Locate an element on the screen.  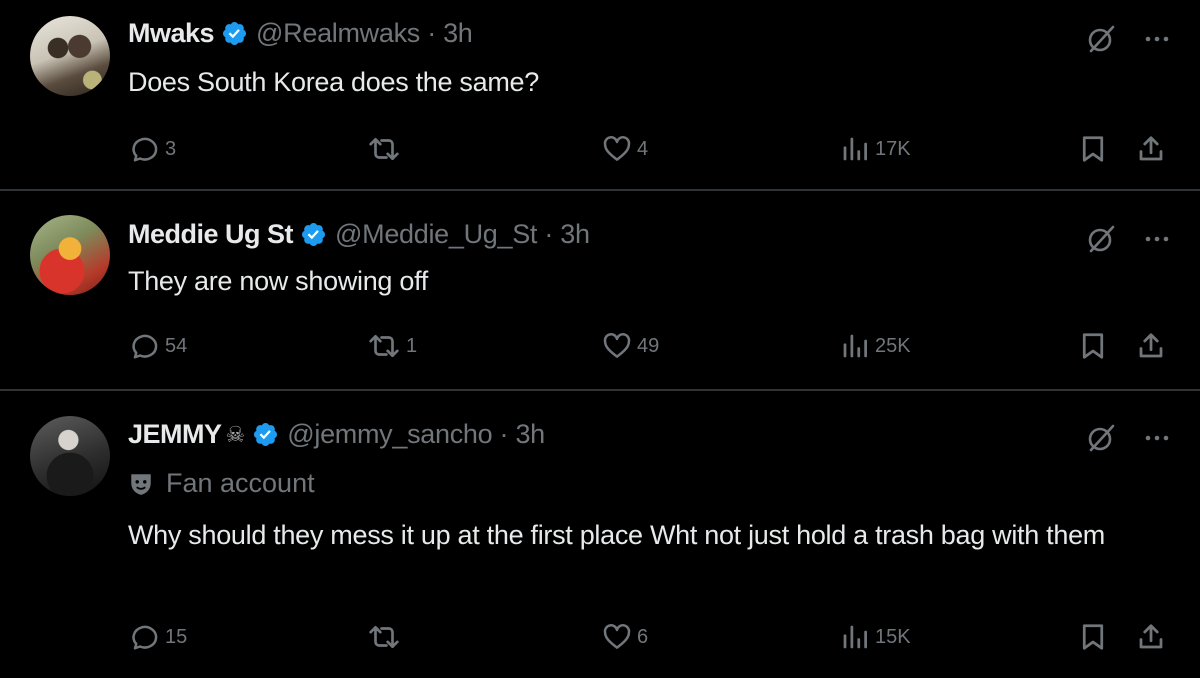
views-button: 15K is located at coordinates (875, 637).